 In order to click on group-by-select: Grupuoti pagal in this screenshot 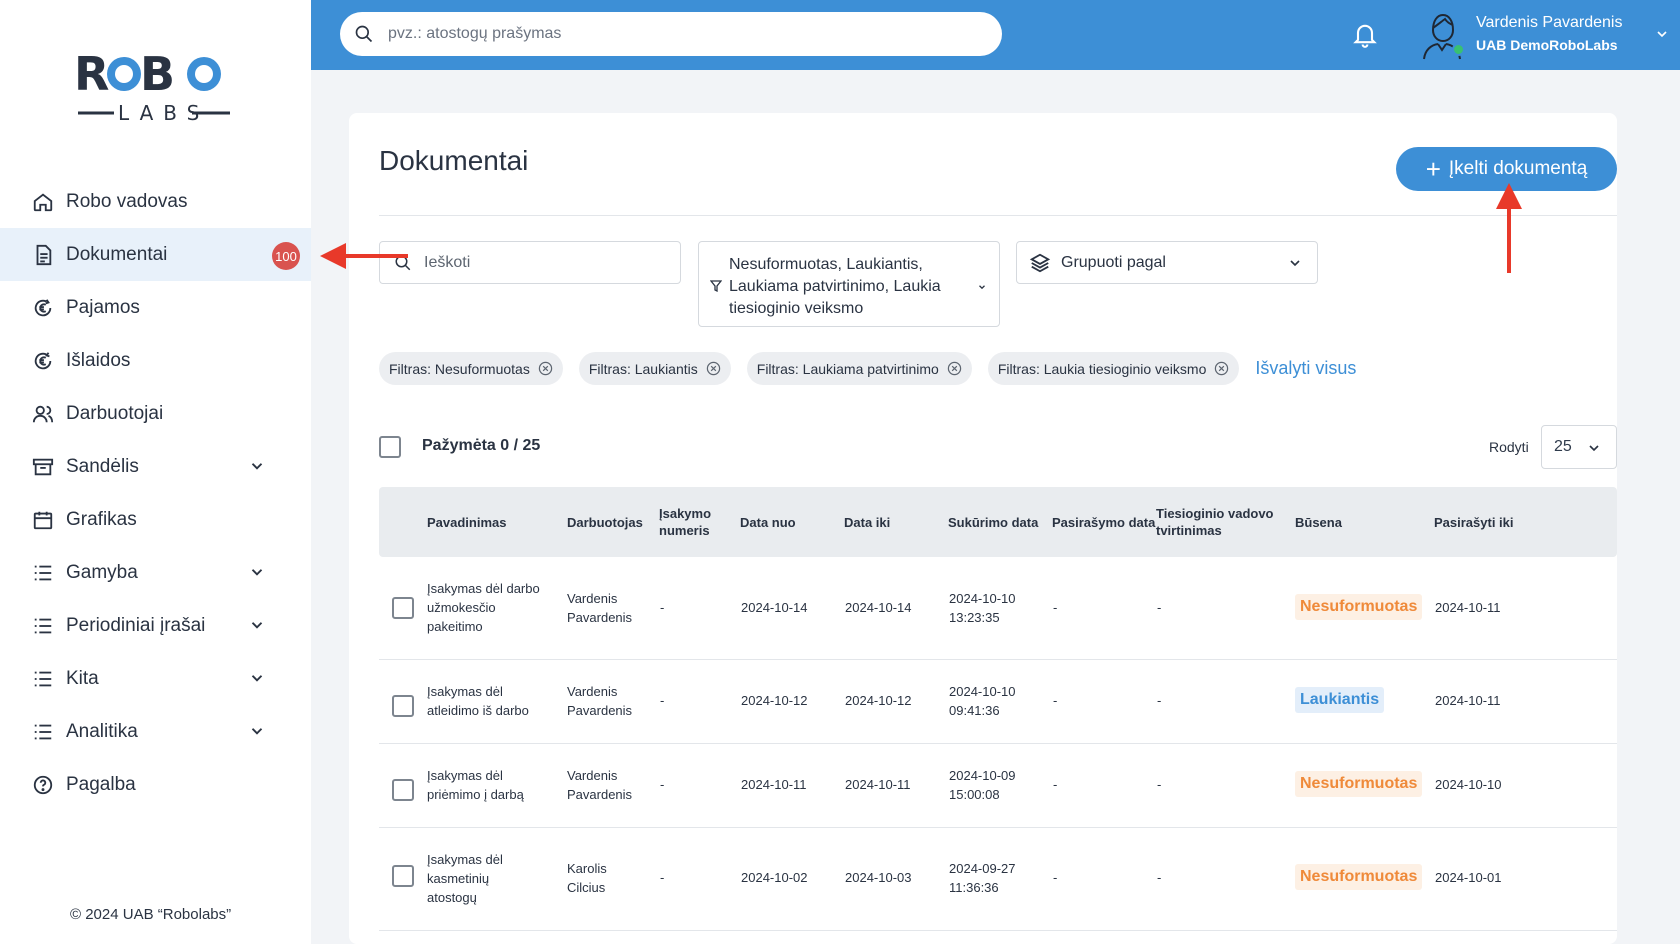, I will do `click(1167, 262)`.